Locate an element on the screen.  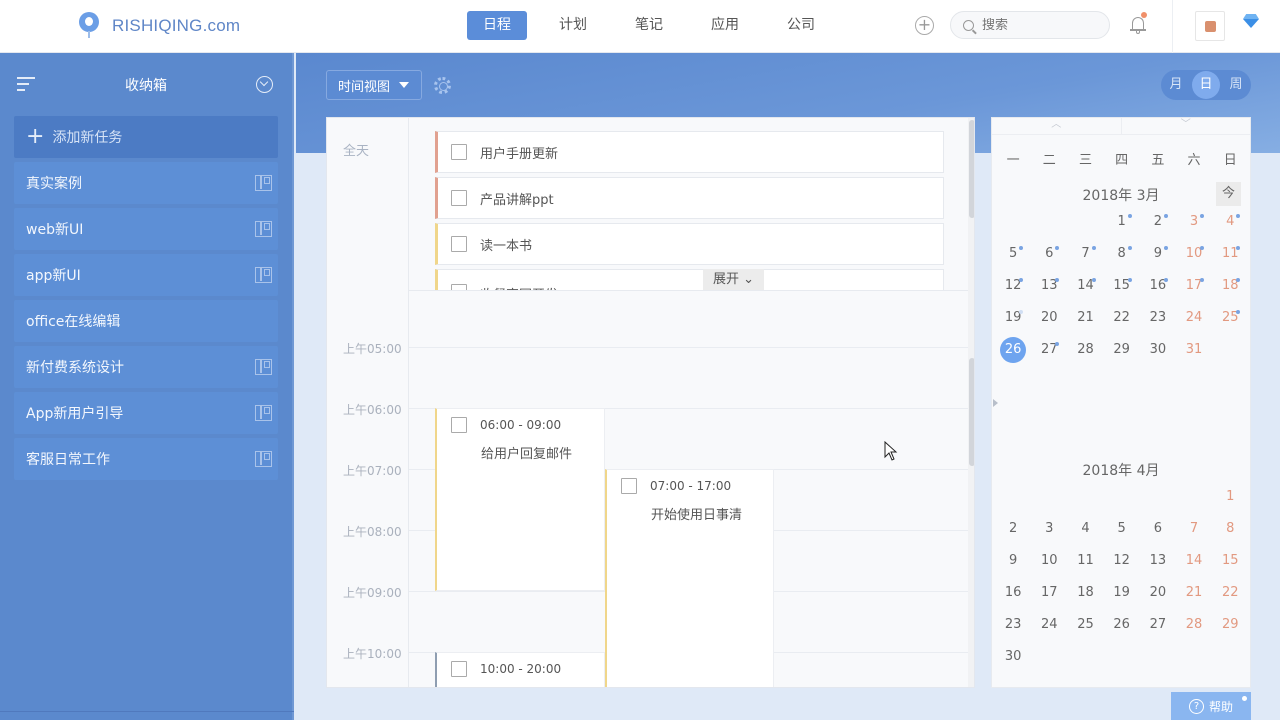
logo: RISHIQING.com is located at coordinates (159, 26).